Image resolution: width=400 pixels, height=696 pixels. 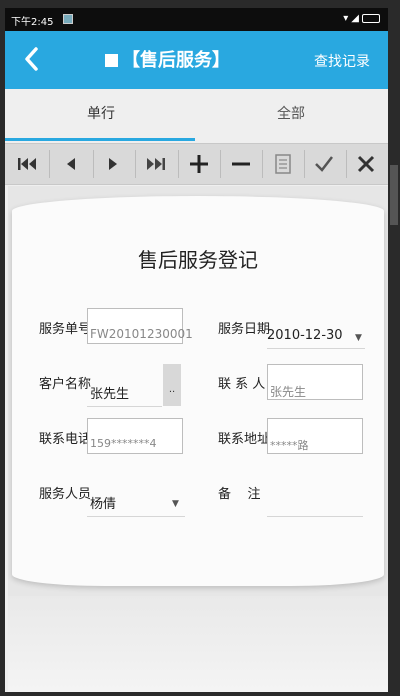 I want to click on customer-label: 客户名称, so click(x=65, y=384).